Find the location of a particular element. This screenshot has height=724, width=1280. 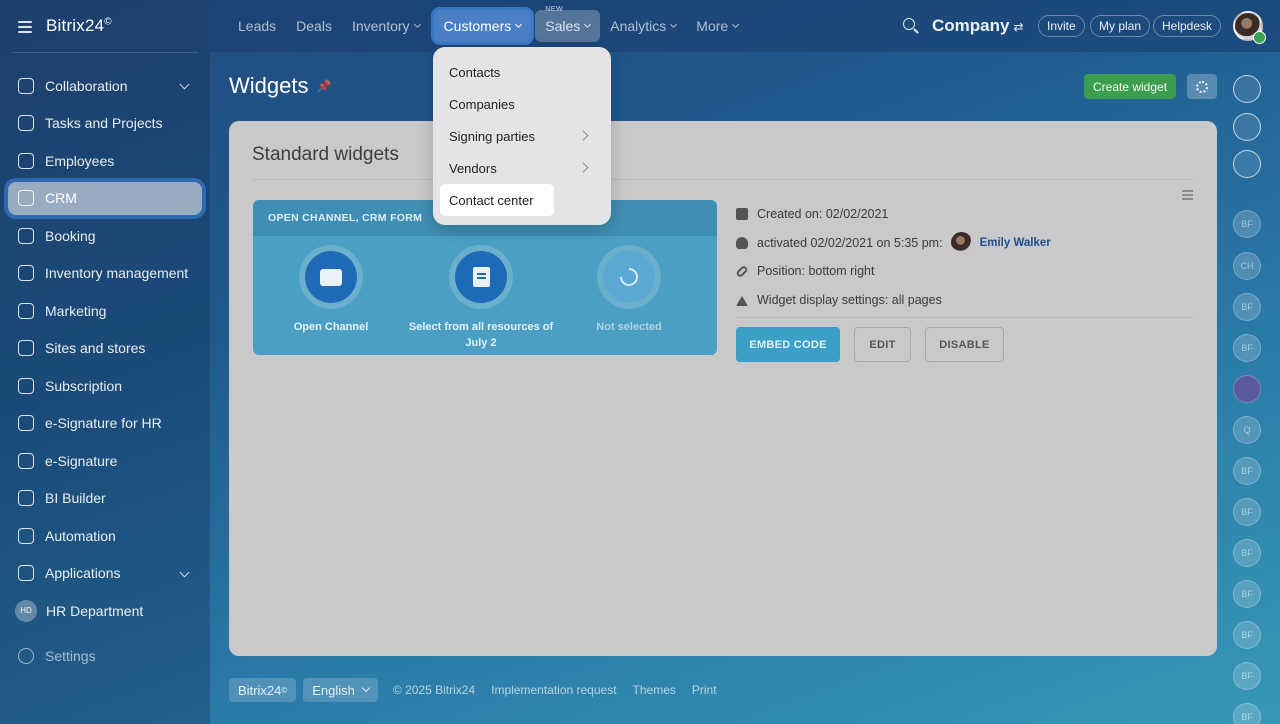

invite-button: Invite is located at coordinates (1061, 26).